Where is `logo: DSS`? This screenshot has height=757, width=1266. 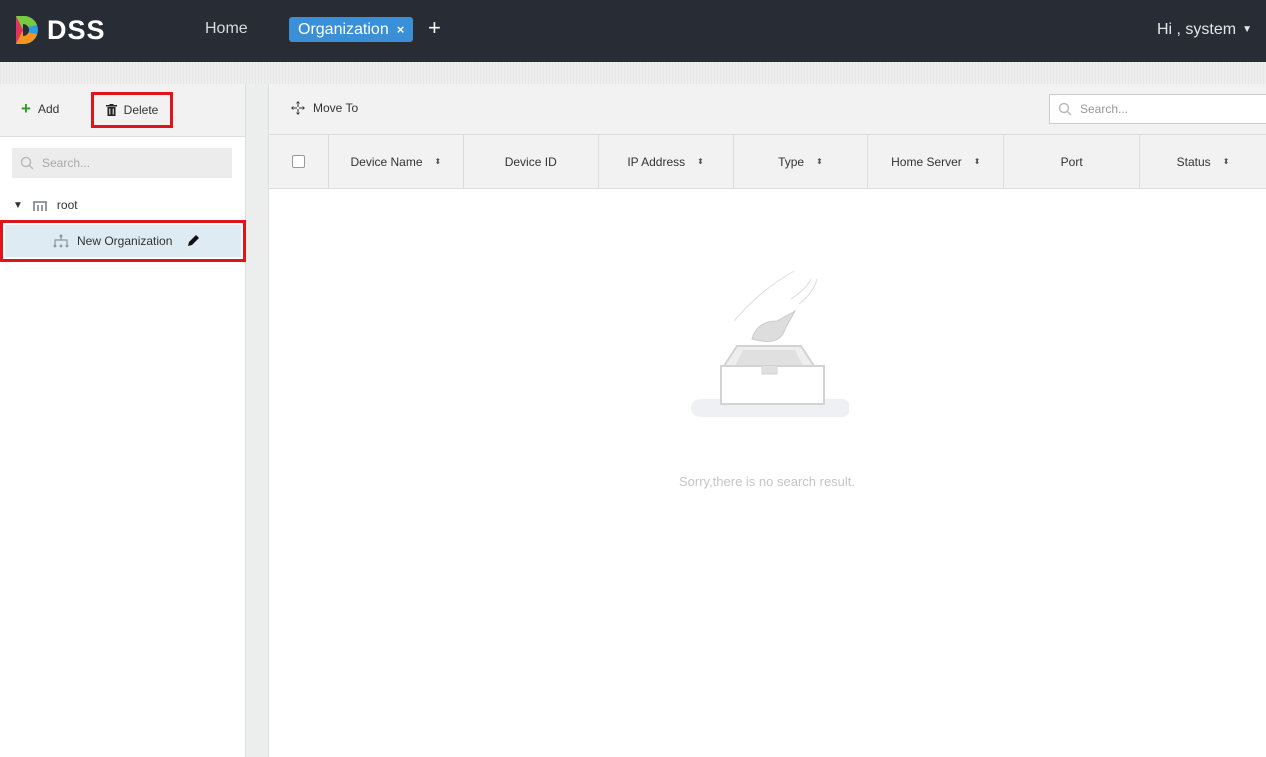
logo: DSS is located at coordinates (60, 30).